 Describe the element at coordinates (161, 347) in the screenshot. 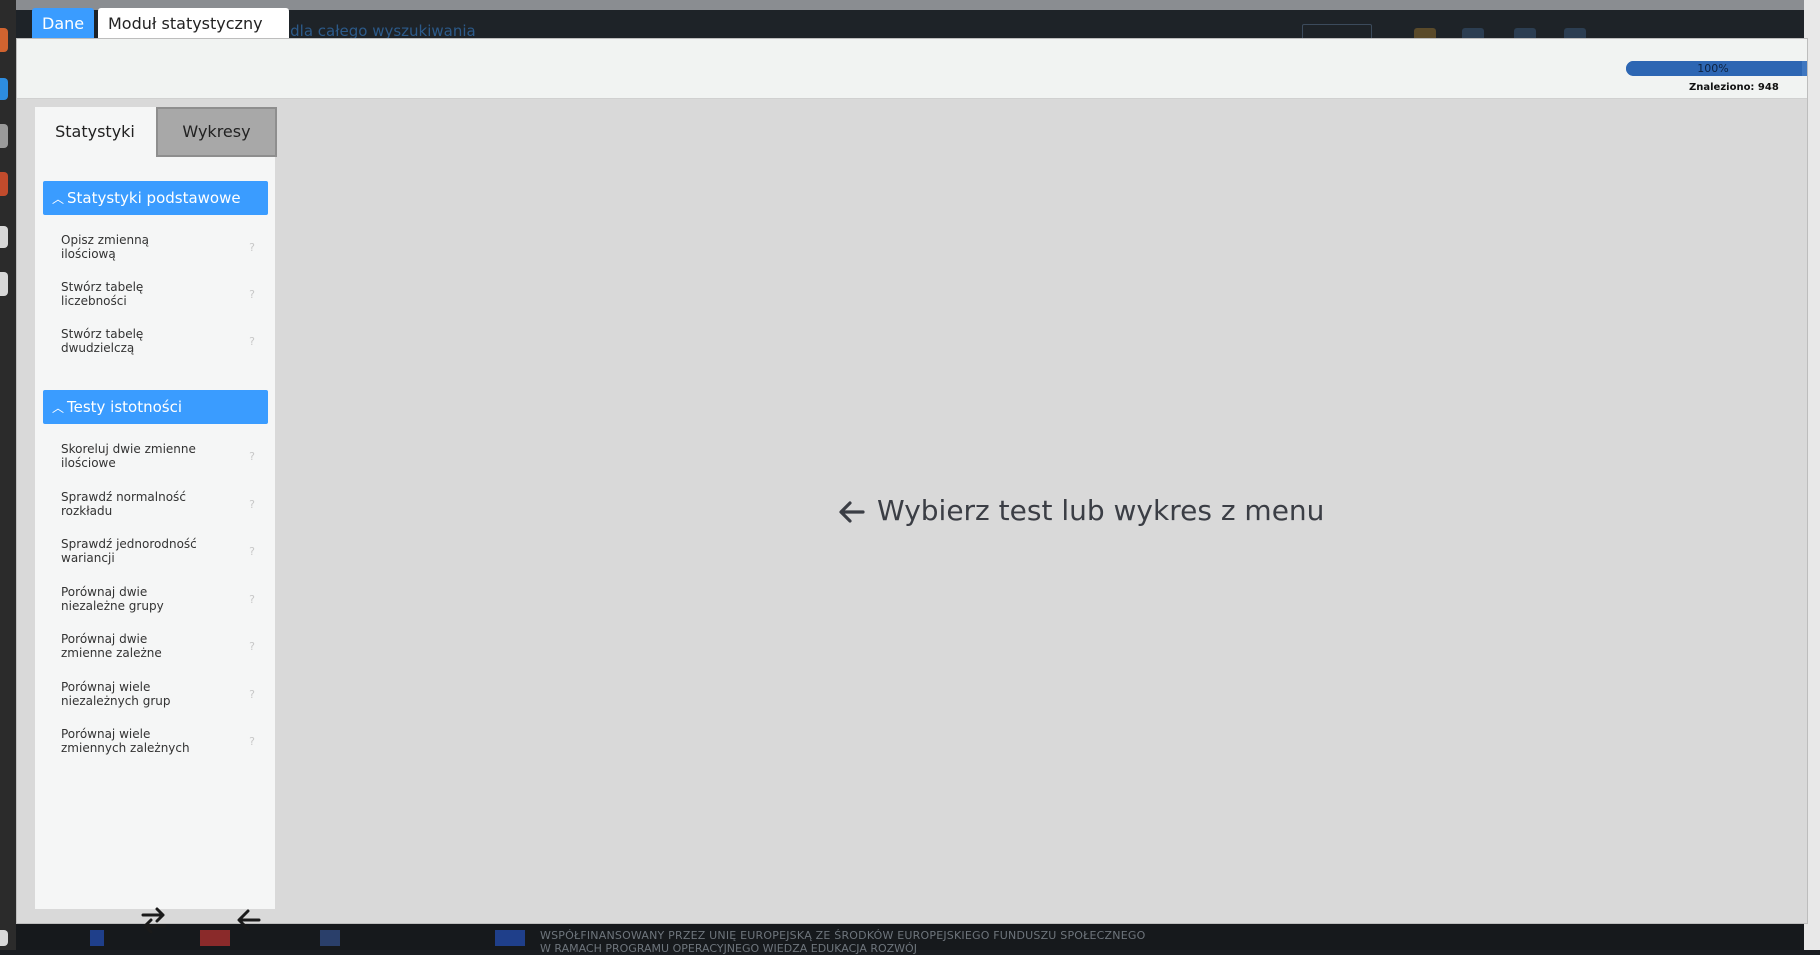

I see `menu-item-tabela-dwudzielcza: Stwórz tabelę dwudzielczą ?` at that location.